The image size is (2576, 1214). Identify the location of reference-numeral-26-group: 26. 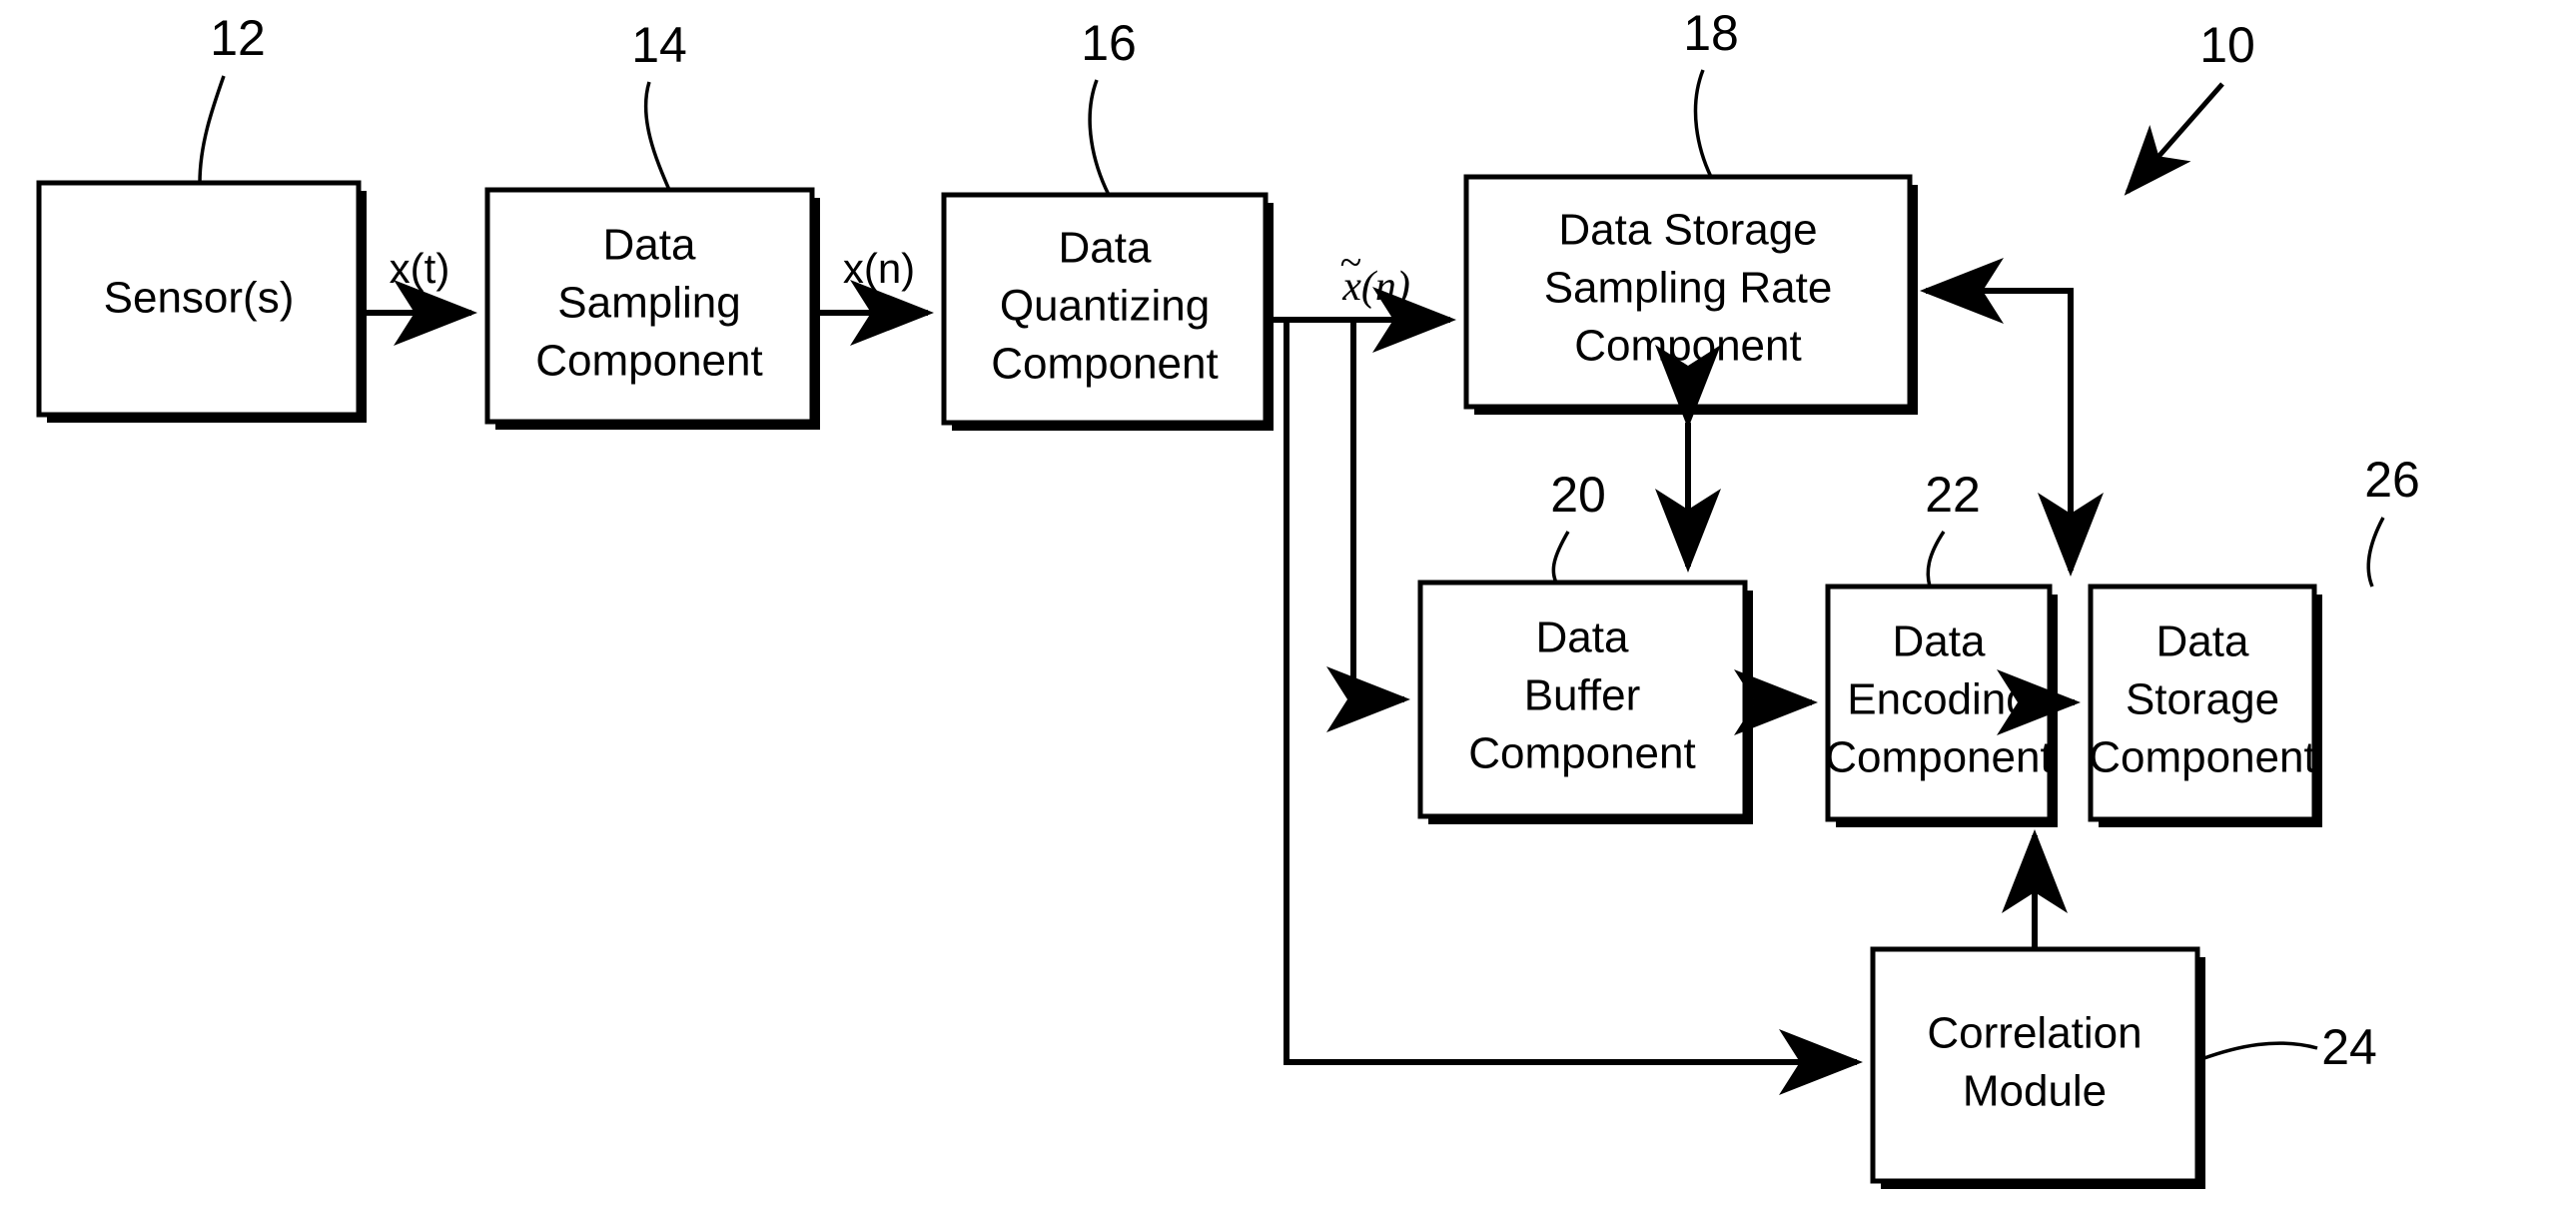
(2392, 520).